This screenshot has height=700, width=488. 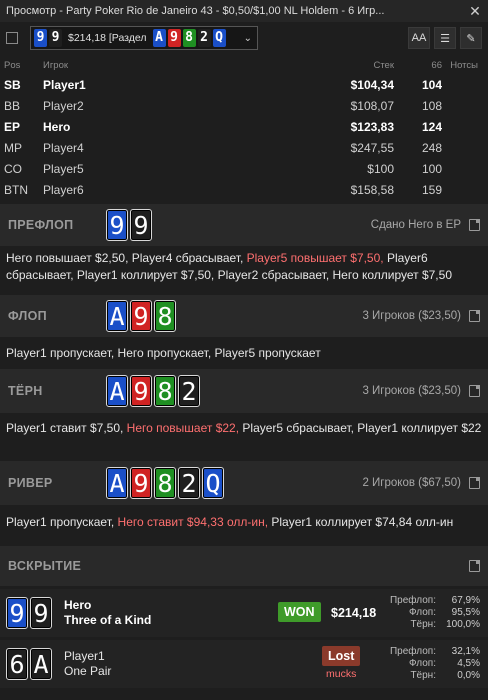 What do you see at coordinates (436, 65) in the screenshot?
I see `header-bb: 66` at bounding box center [436, 65].